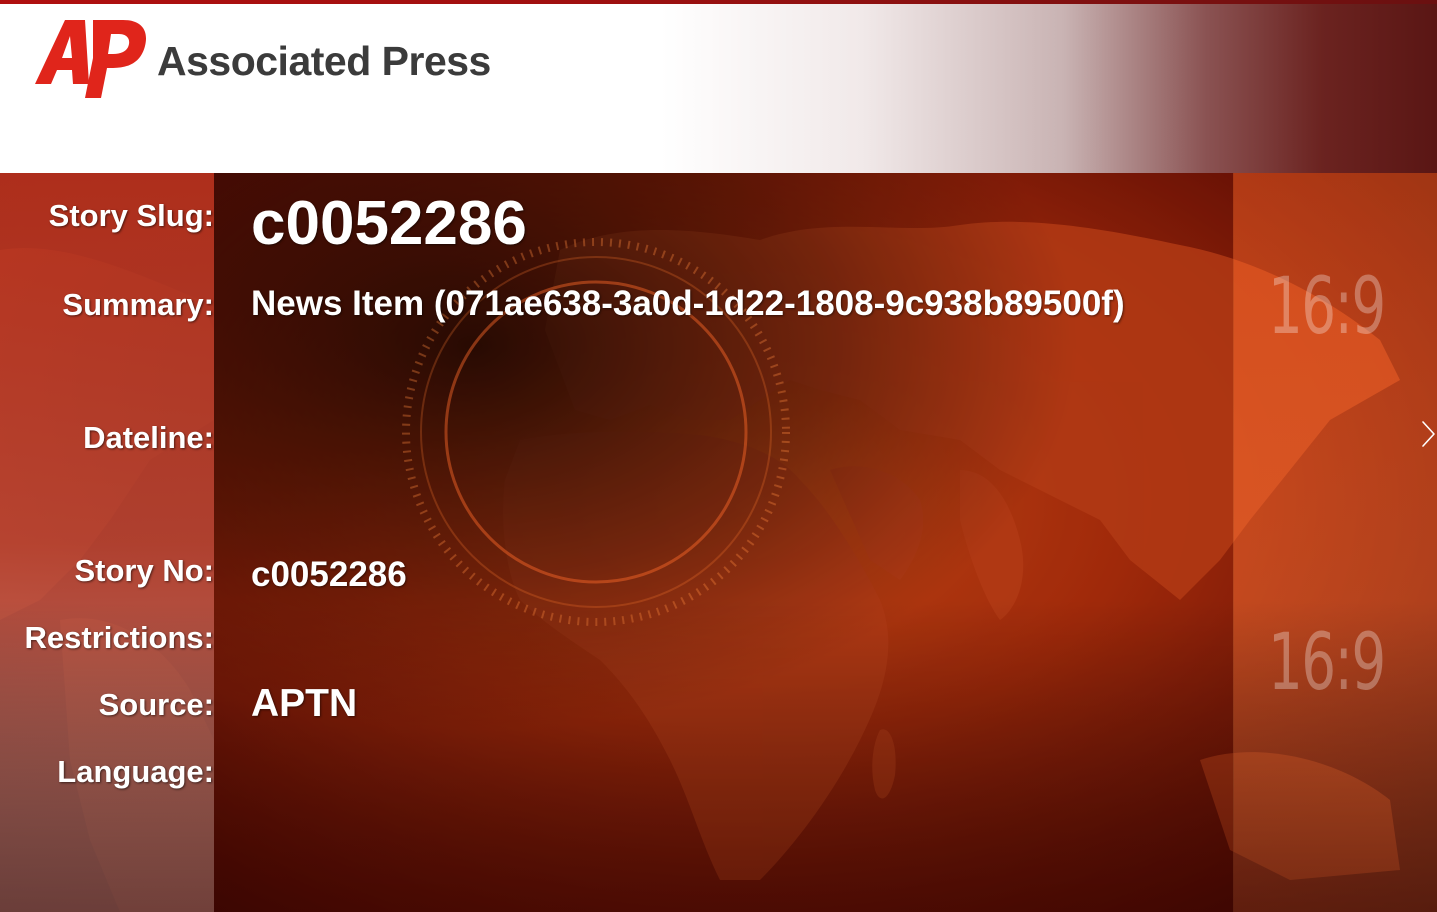 The height and width of the screenshot is (912, 1437). What do you see at coordinates (131, 215) in the screenshot?
I see `story-slug-label: Story Slug:` at bounding box center [131, 215].